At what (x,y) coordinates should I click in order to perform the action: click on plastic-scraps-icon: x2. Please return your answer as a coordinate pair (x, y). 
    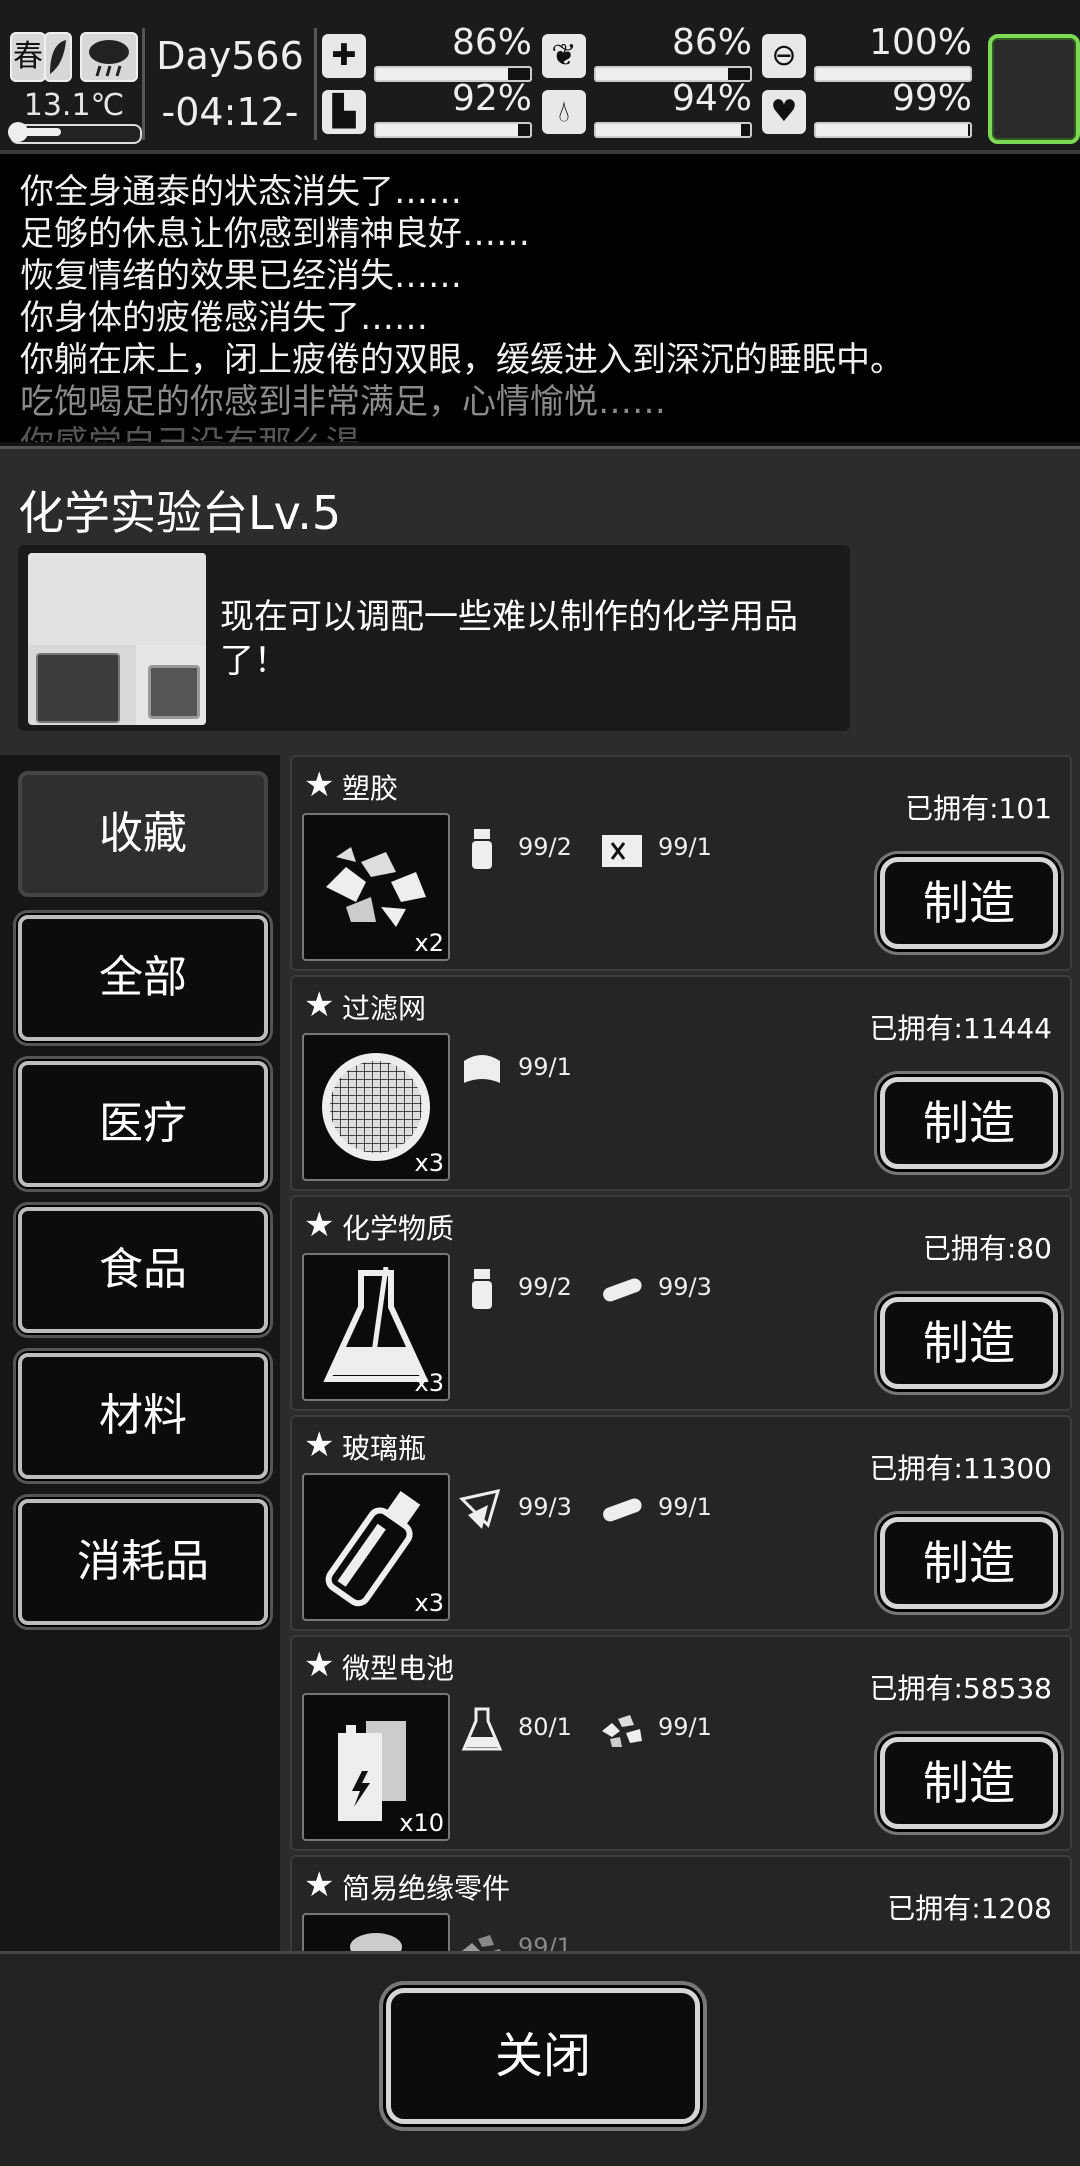
    Looking at the image, I should click on (376, 887).